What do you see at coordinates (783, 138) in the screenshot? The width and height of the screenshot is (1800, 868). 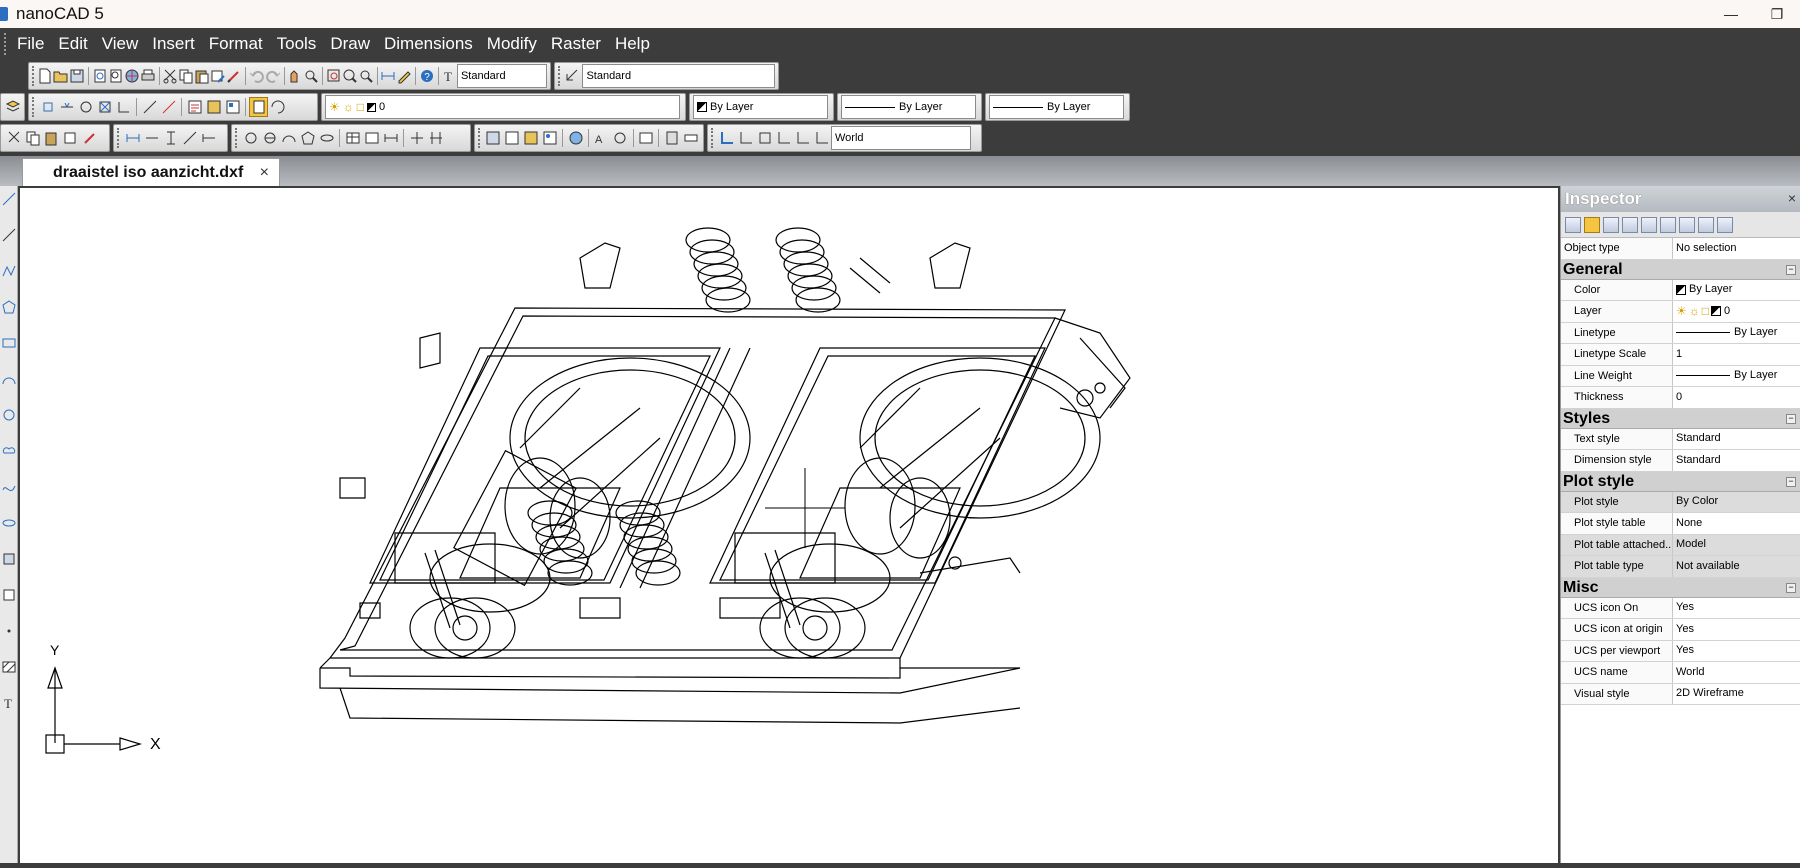 I see `ucs-face-icon` at bounding box center [783, 138].